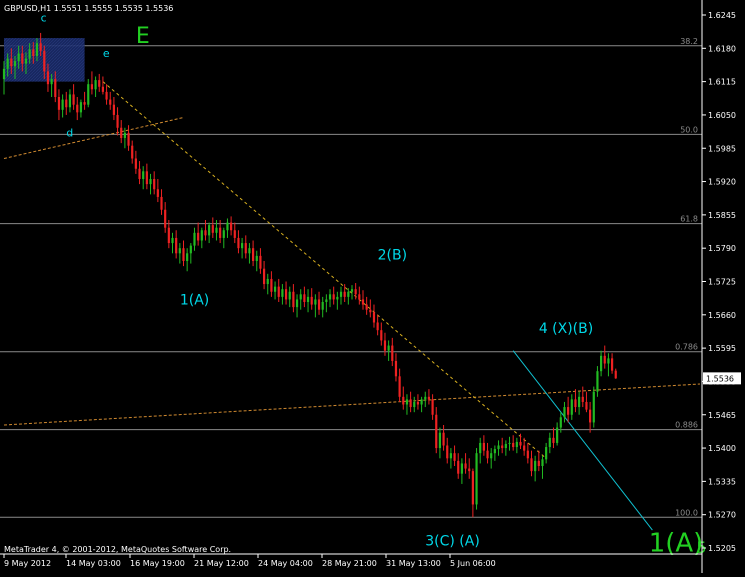 The height and width of the screenshot is (577, 745). Describe the element at coordinates (143, 36) in the screenshot. I see `wave-label: E` at that location.